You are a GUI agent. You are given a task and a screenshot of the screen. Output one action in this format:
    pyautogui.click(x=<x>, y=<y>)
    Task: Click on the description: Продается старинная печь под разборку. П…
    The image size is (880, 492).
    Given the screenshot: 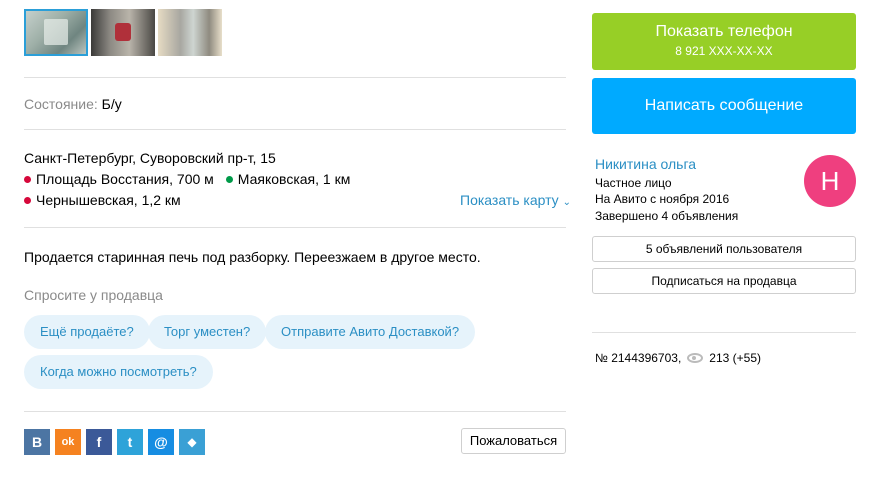 What is the action you would take?
    pyautogui.click(x=252, y=257)
    